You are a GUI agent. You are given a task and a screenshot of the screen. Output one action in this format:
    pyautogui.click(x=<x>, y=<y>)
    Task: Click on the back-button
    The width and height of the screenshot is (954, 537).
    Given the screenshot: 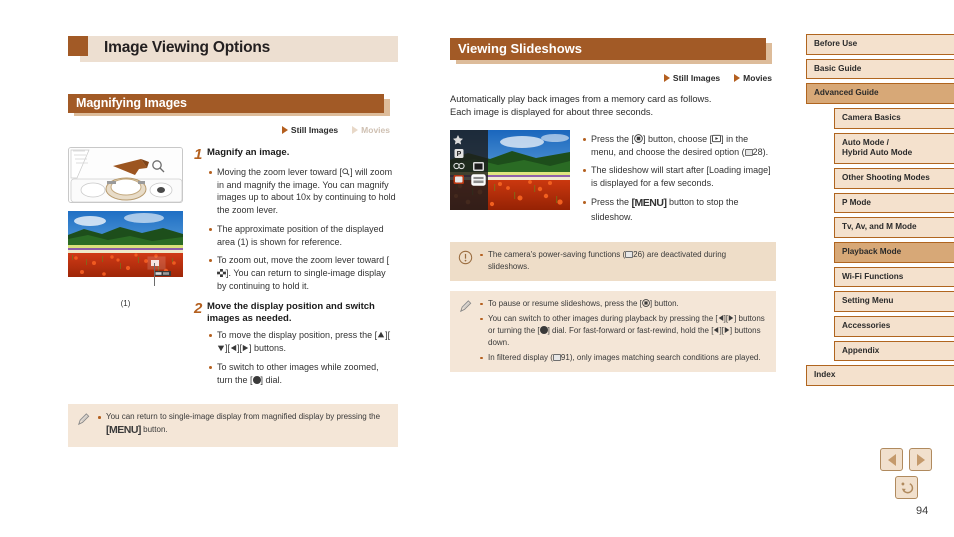 What is the action you would take?
    pyautogui.click(x=906, y=487)
    